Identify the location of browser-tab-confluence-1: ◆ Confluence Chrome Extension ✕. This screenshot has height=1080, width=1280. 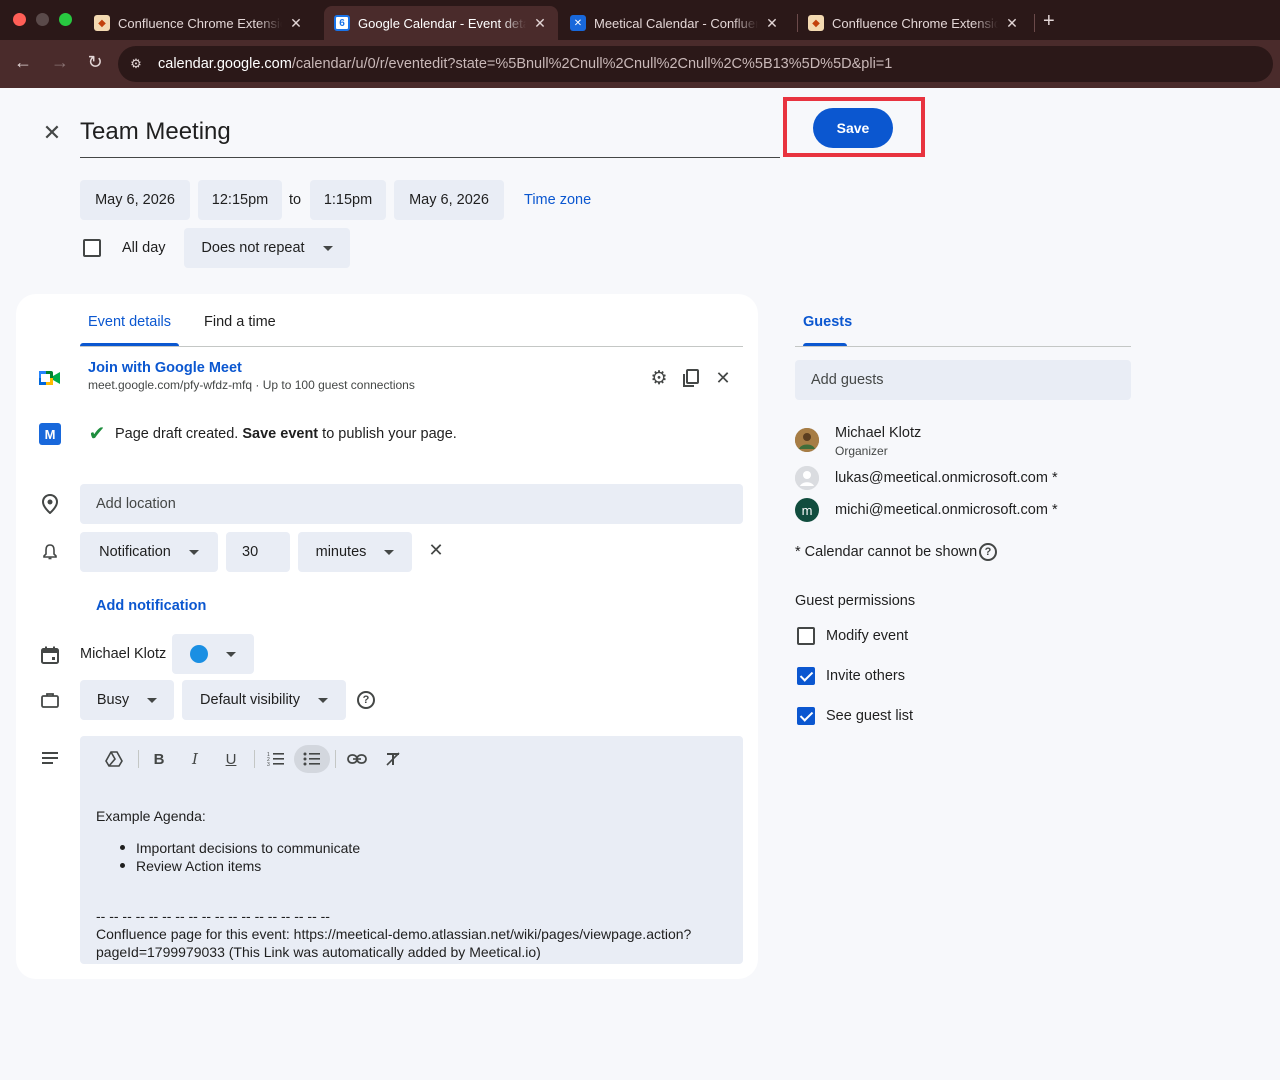
(199, 23).